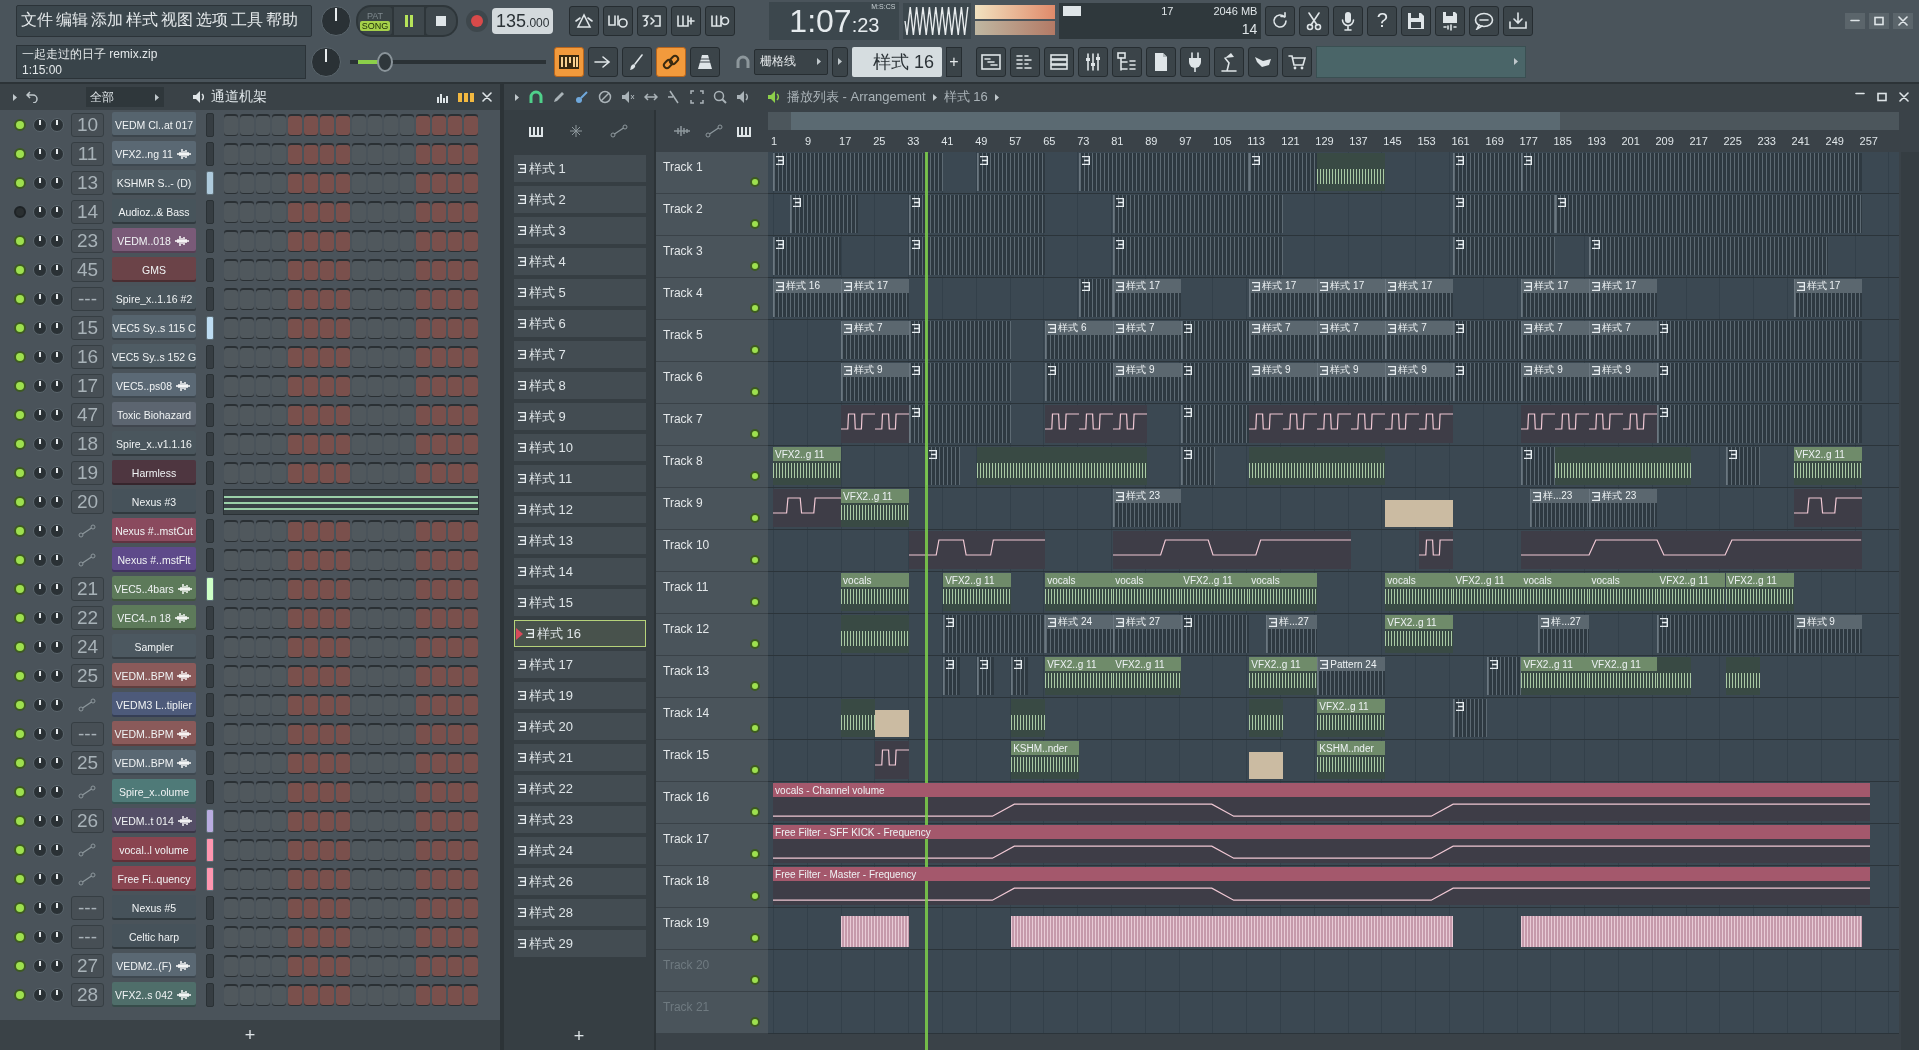  Describe the element at coordinates (87, 820) in the screenshot. I see `channel-number: 26` at that location.